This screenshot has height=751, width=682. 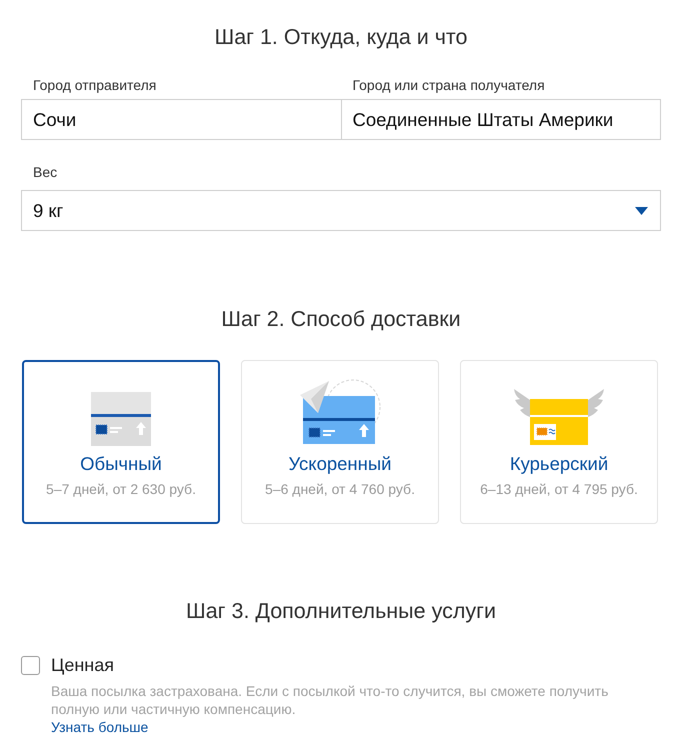 What do you see at coordinates (30, 665) in the screenshot?
I see `checkbox` at bounding box center [30, 665].